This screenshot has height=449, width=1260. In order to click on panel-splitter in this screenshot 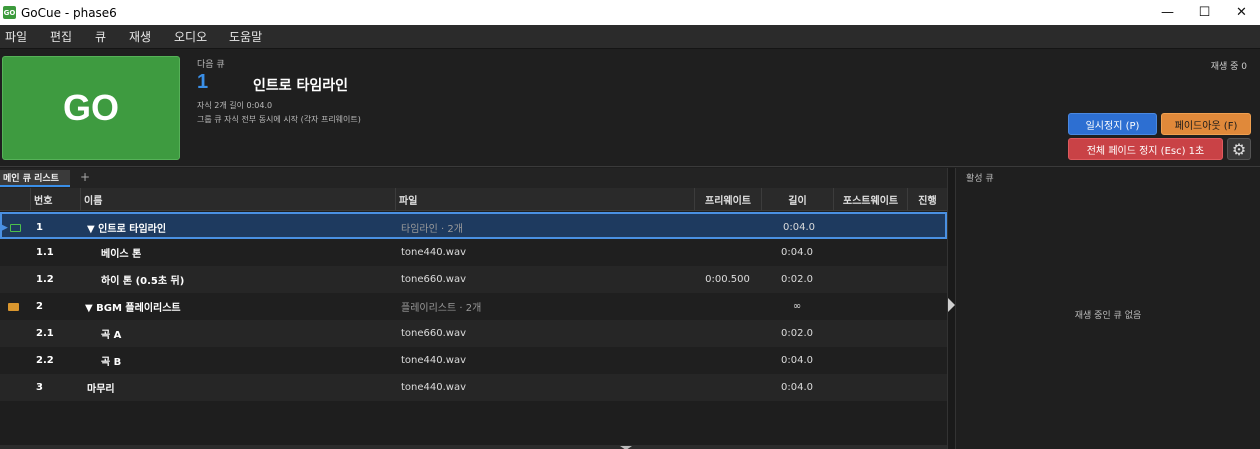, I will do `click(951, 308)`.